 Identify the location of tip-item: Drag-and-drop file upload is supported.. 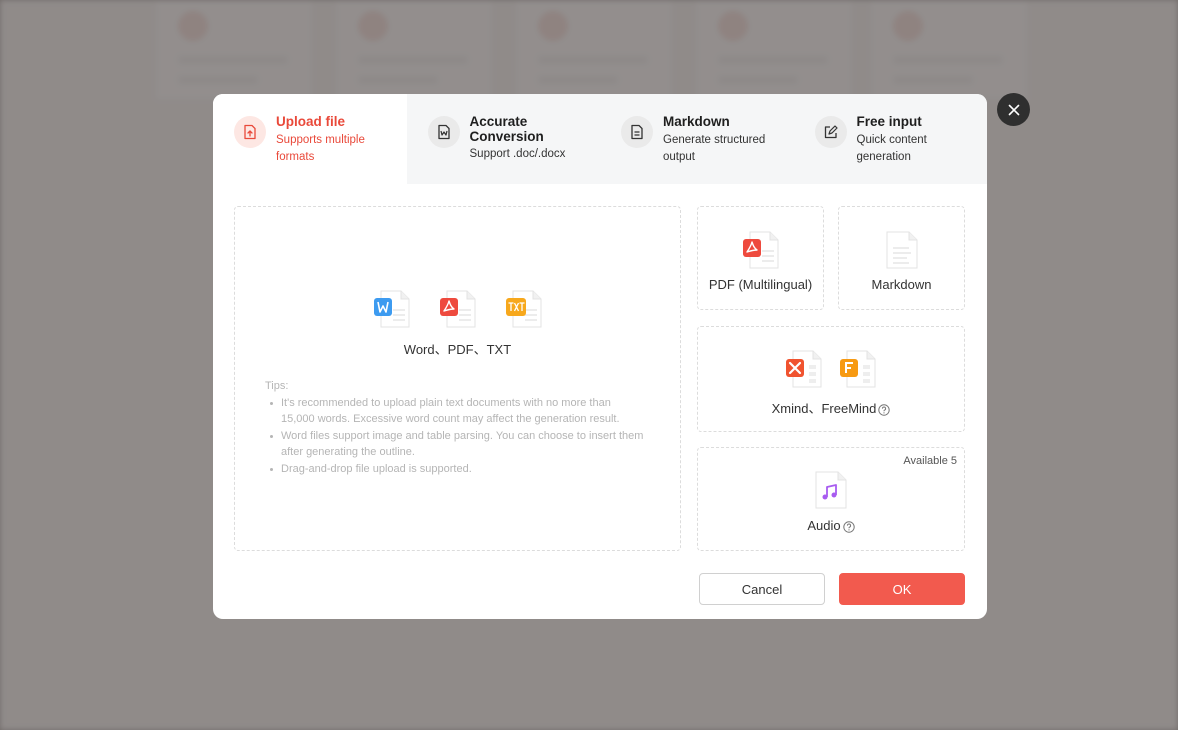
(457, 469).